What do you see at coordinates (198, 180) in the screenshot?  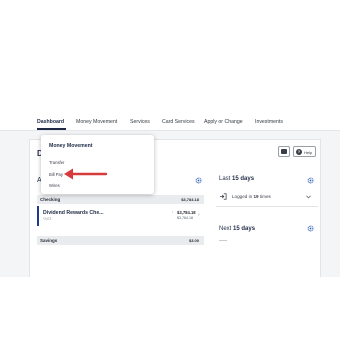 I see `accounts-settings-gear-icon` at bounding box center [198, 180].